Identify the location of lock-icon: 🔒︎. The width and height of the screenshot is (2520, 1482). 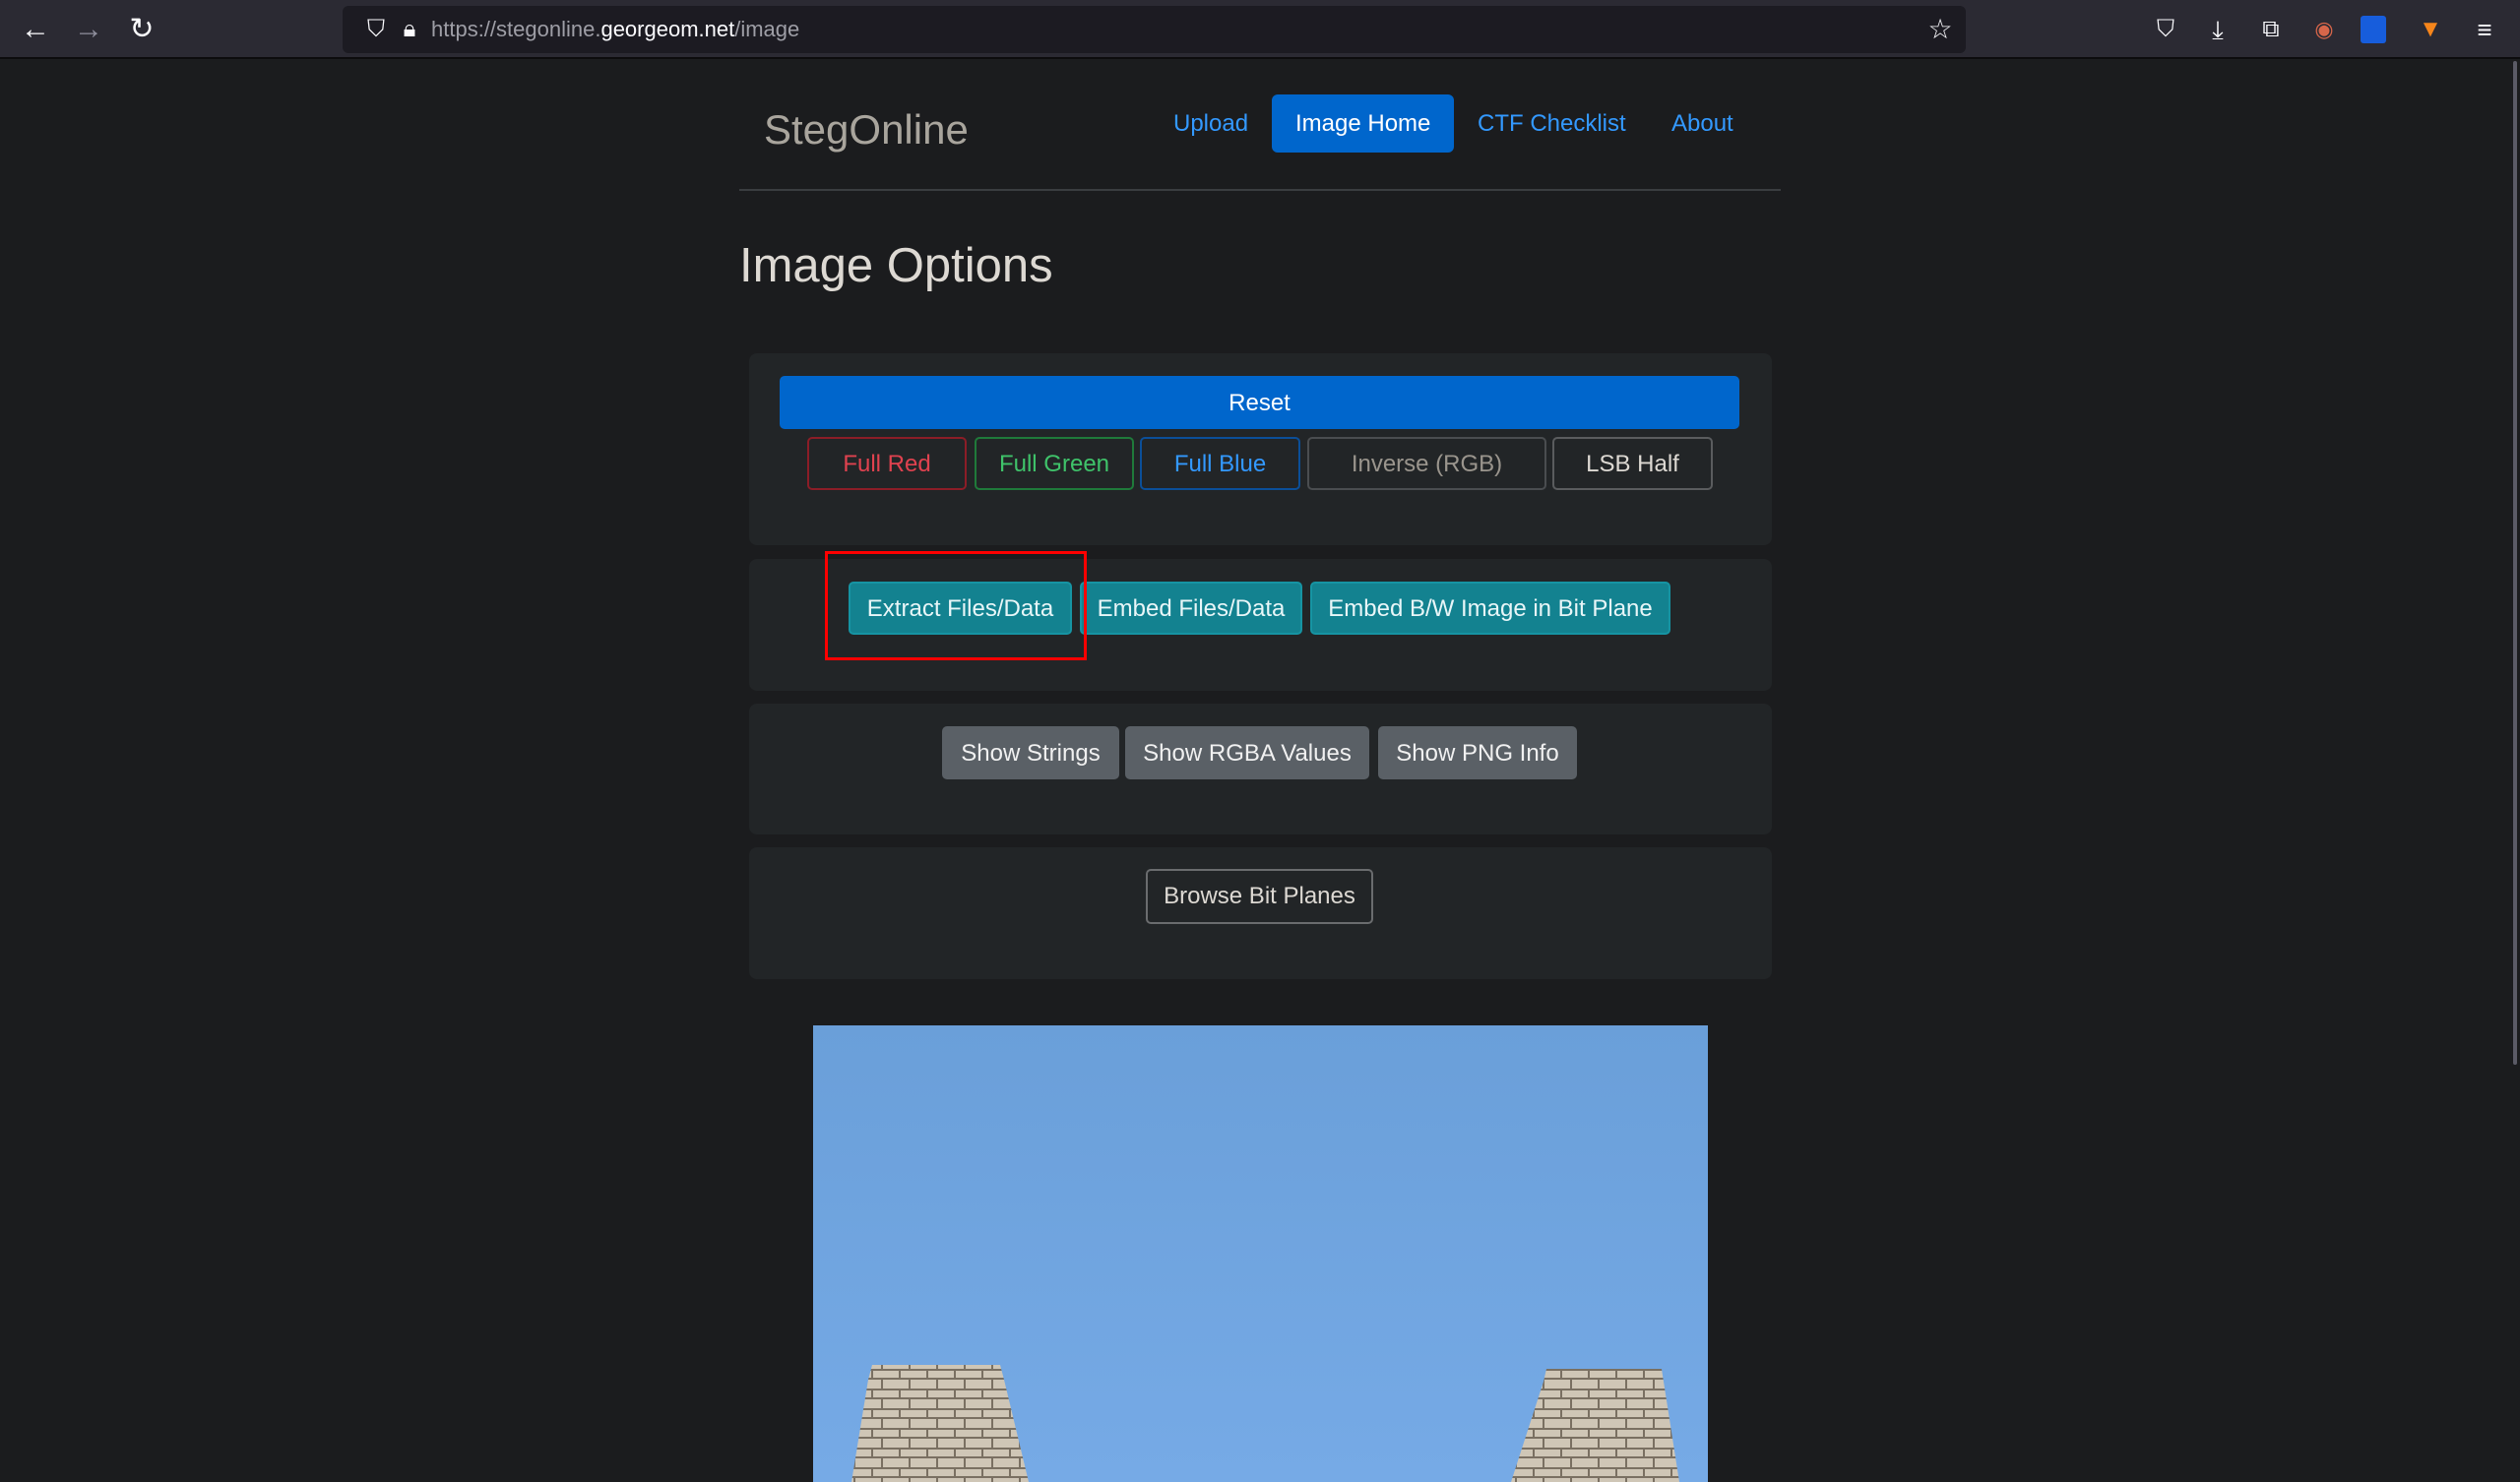
(409, 29).